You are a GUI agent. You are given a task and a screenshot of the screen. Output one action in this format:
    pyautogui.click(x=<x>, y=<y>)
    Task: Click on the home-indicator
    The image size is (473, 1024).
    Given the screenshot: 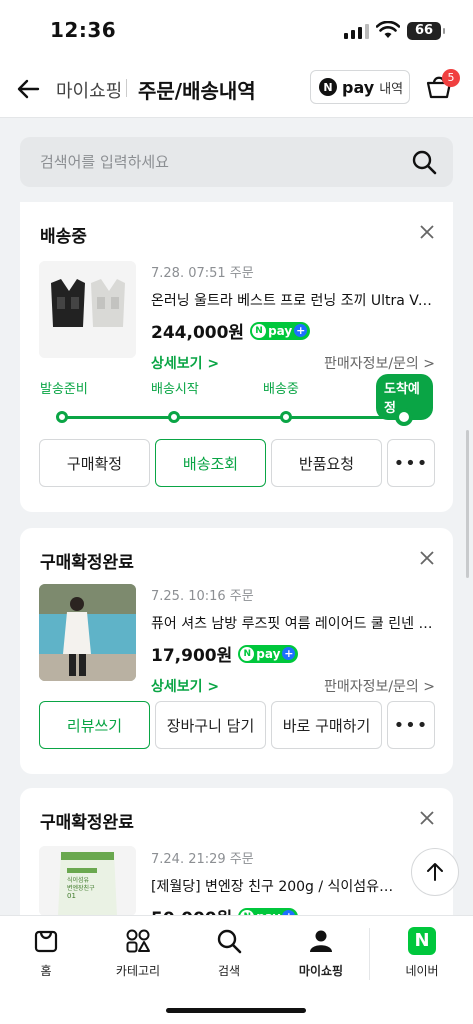 What is the action you would take?
    pyautogui.click(x=236, y=1010)
    